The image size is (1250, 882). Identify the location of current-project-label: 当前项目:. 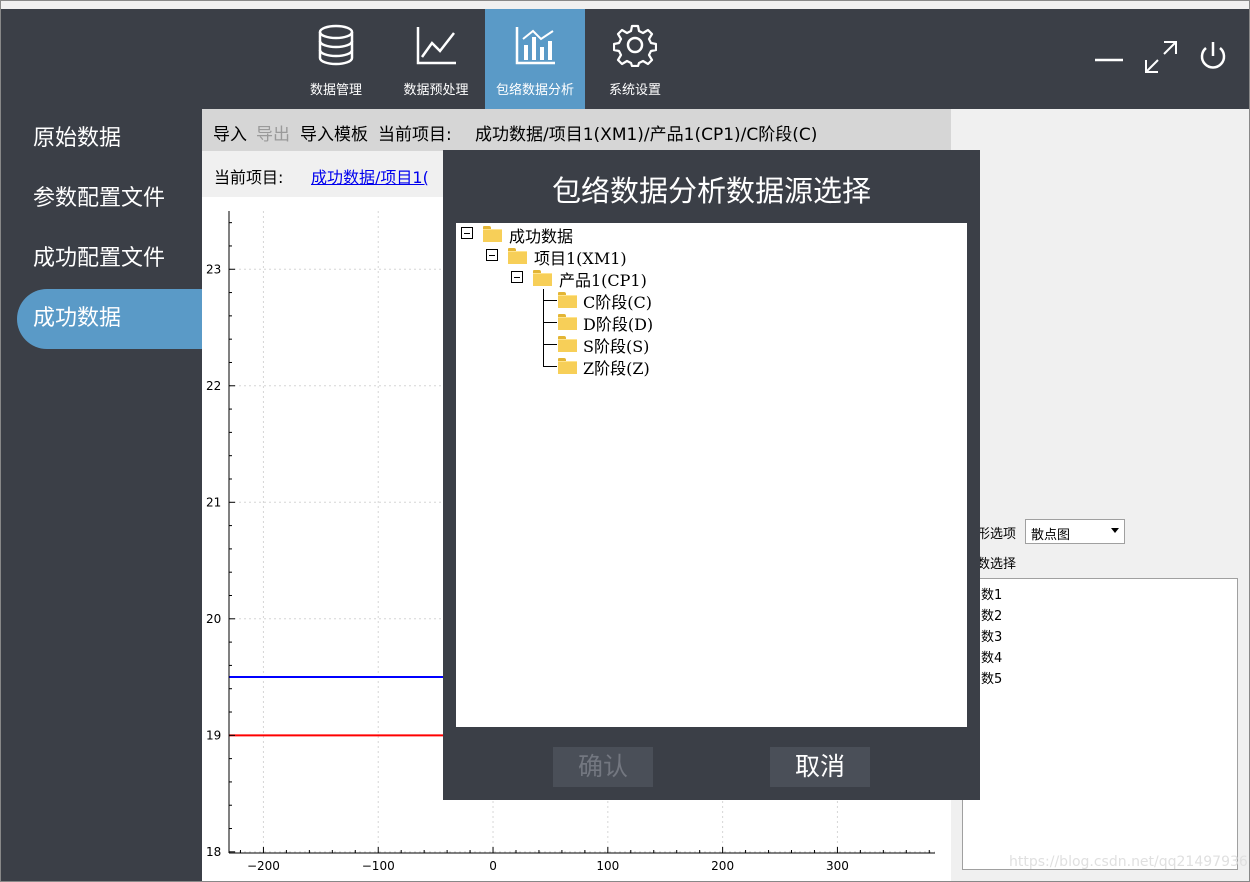
(415, 135).